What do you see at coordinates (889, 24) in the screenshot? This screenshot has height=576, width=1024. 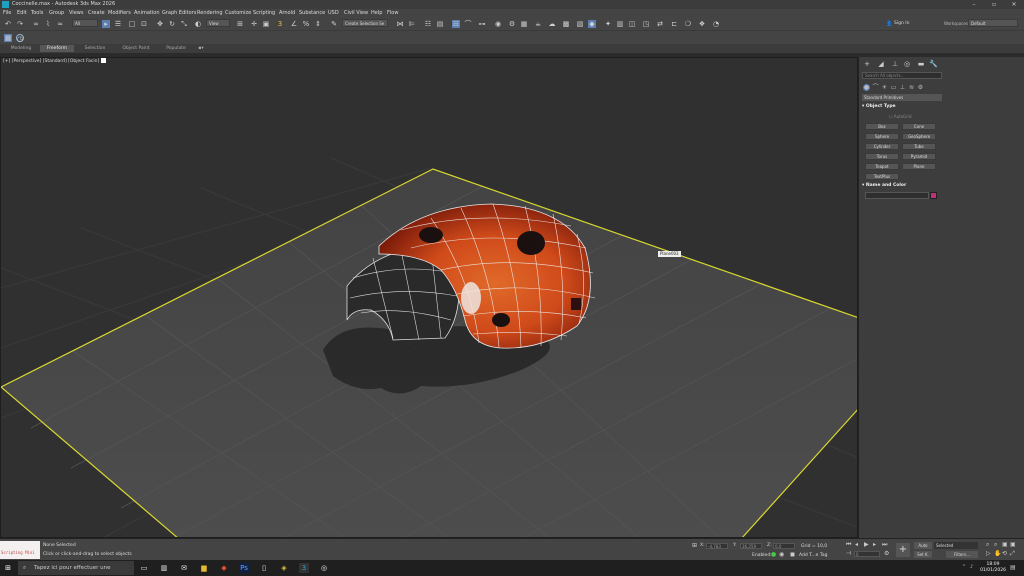 I see `user-icon: 👤` at bounding box center [889, 24].